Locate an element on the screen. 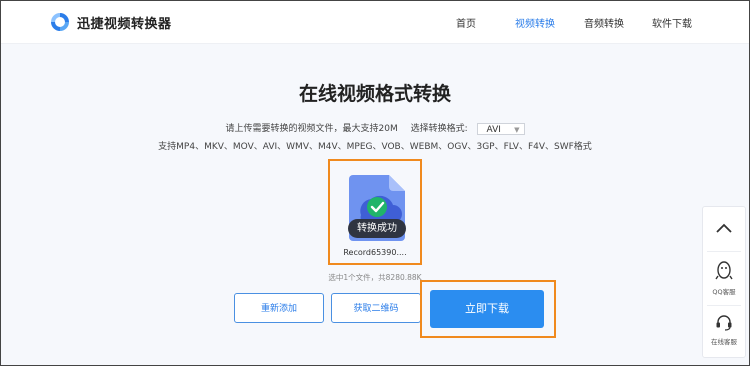  nav-audio-convert: 音频转换 is located at coordinates (604, 22).